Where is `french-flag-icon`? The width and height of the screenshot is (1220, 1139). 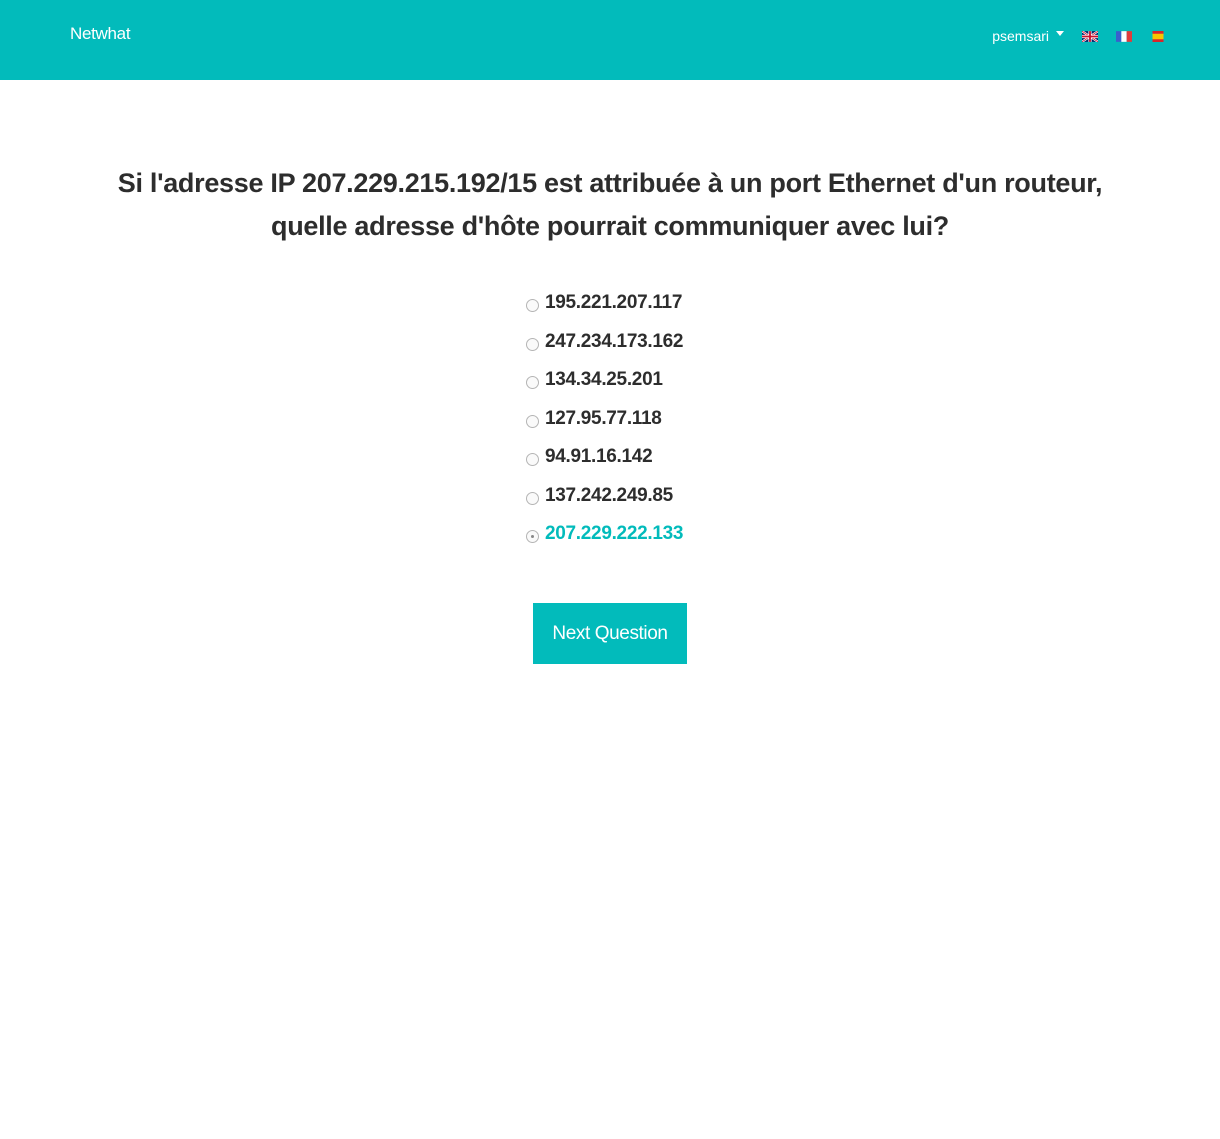 french-flag-icon is located at coordinates (1124, 36).